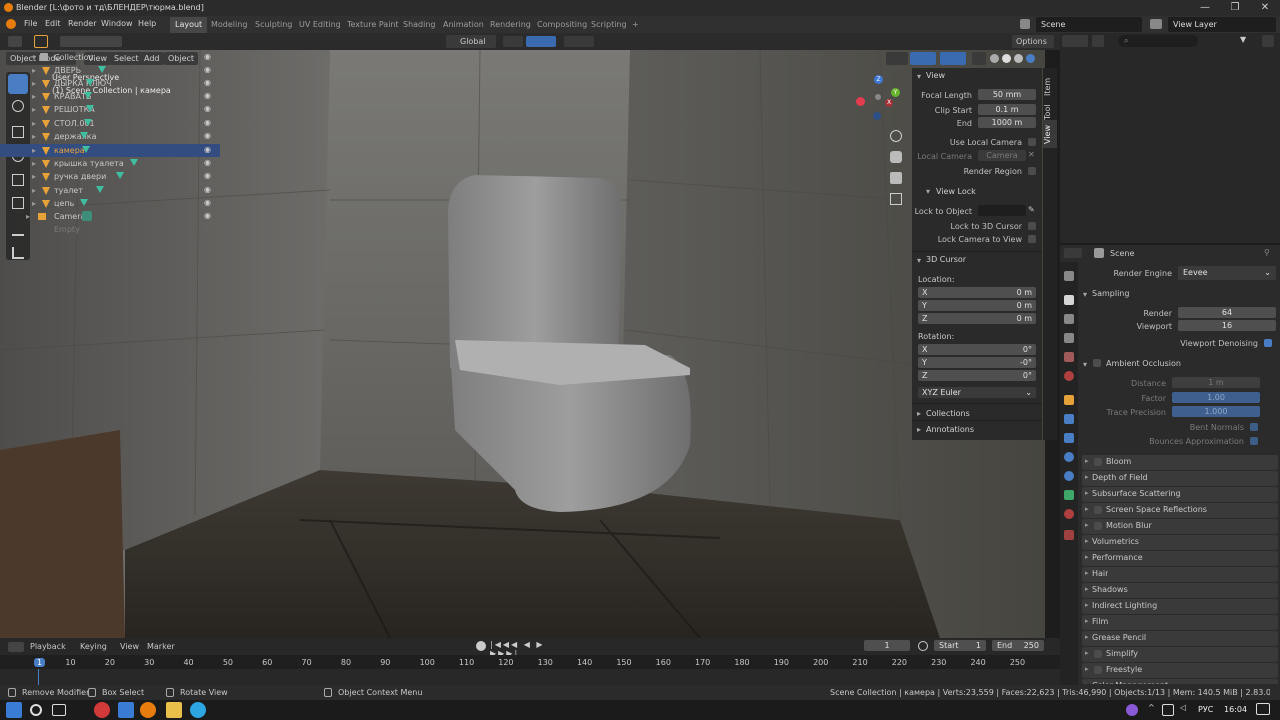 Image resolution: width=1280 pixels, height=720 pixels. Describe the element at coordinates (1216, 382) in the screenshot. I see `ao-distance-field: 1 m` at that location.